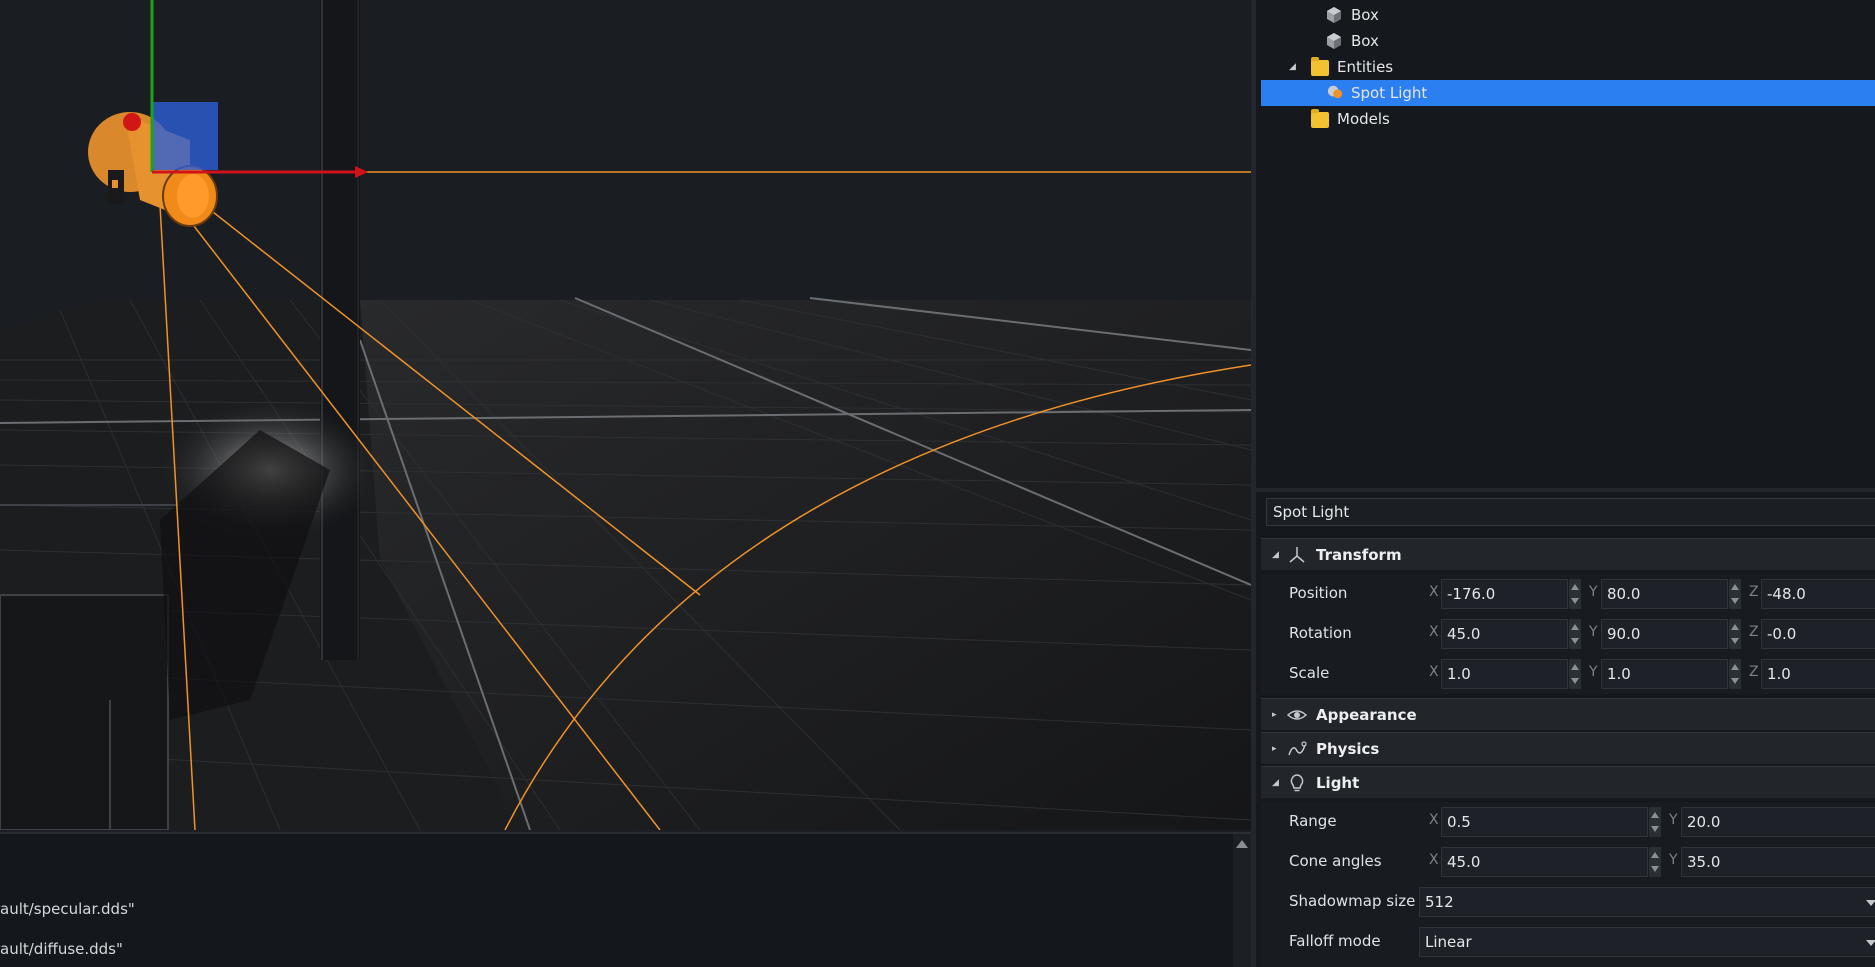 This screenshot has width=1875, height=967. Describe the element at coordinates (1735, 594) in the screenshot. I see `position-y-stepper` at that location.